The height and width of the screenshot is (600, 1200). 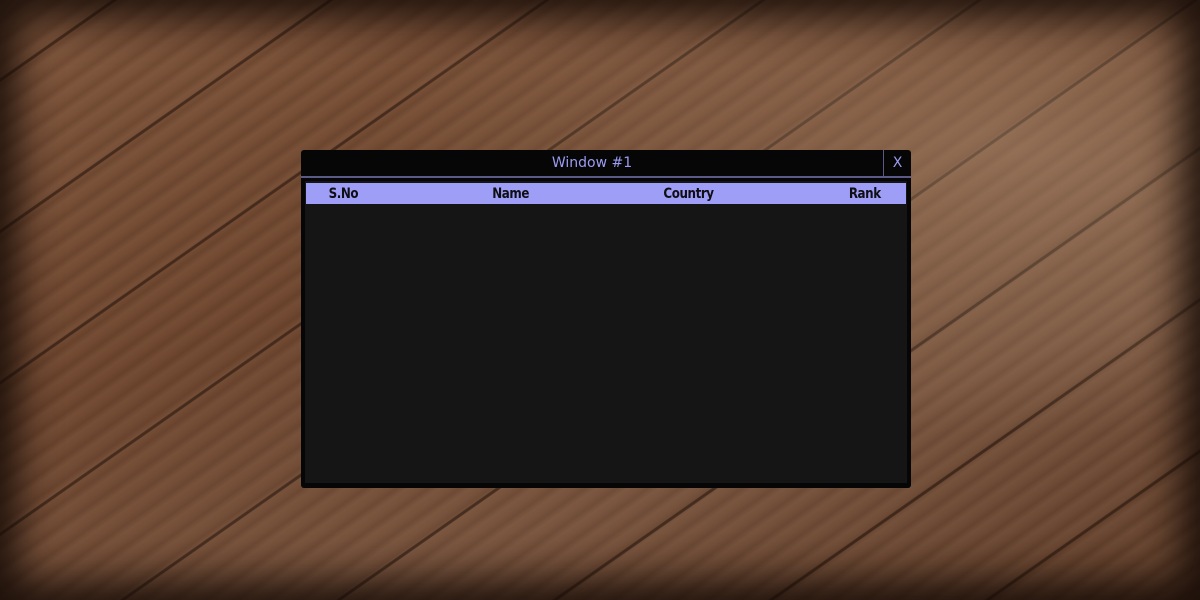 What do you see at coordinates (510, 193) in the screenshot?
I see `column-header-name: Name` at bounding box center [510, 193].